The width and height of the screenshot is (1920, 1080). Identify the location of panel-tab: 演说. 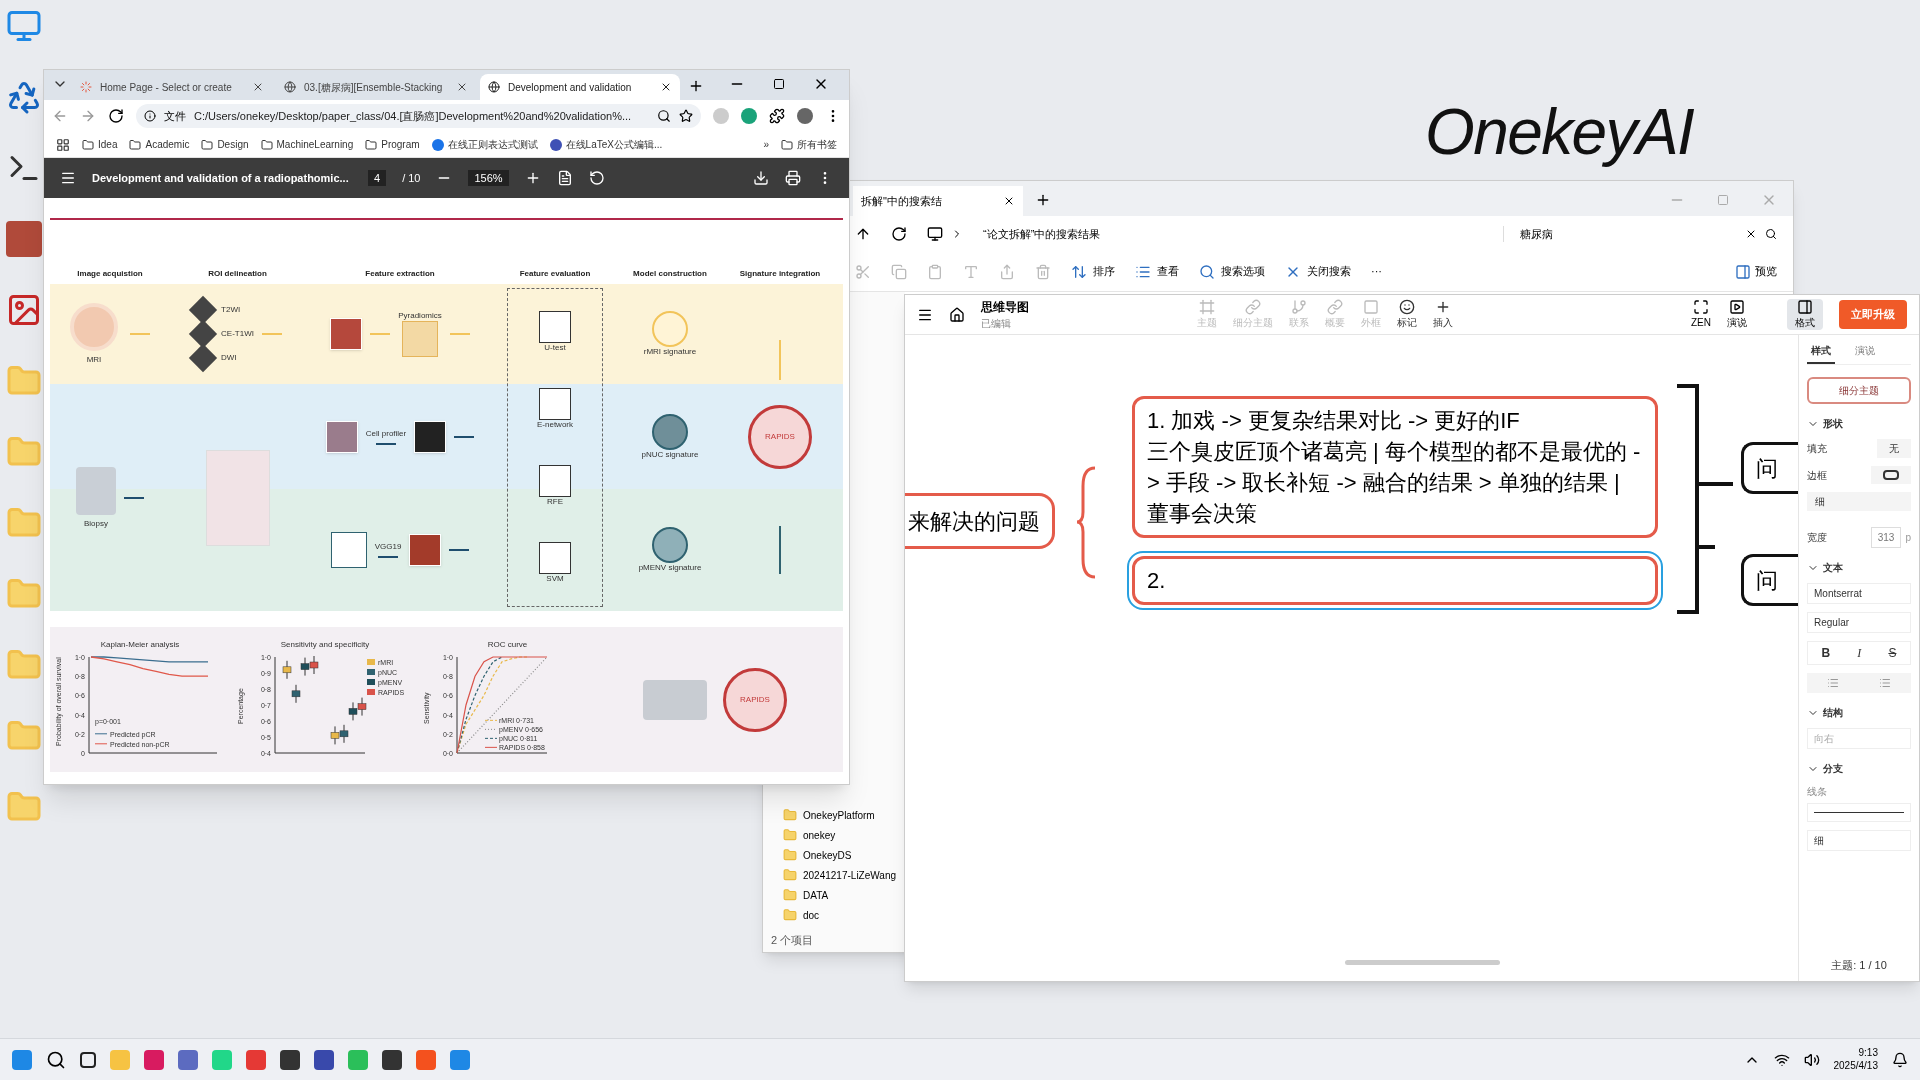
(1865, 353).